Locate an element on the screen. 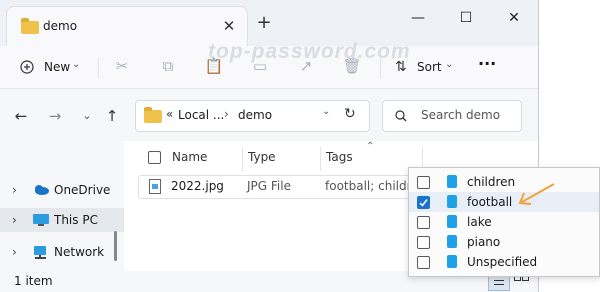  image-file-icon is located at coordinates (155, 186).